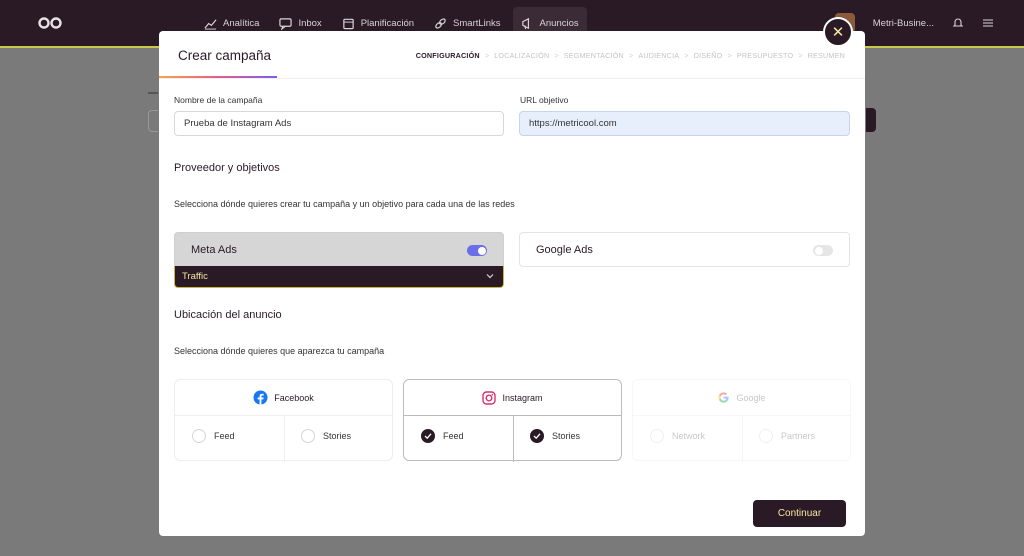 Image resolution: width=1024 pixels, height=556 pixels. I want to click on menu-icon, so click(988, 23).